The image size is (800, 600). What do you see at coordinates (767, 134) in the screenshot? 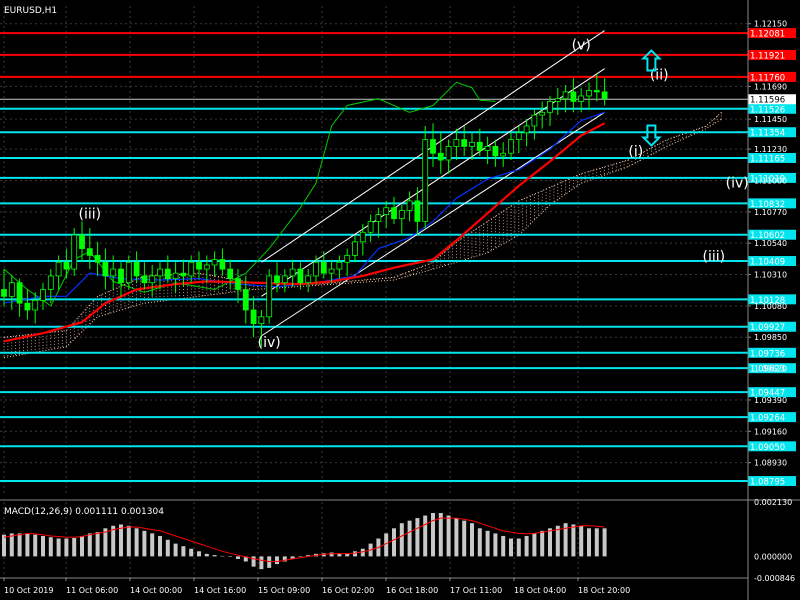
I see `support-level-label: 1.11354` at bounding box center [767, 134].